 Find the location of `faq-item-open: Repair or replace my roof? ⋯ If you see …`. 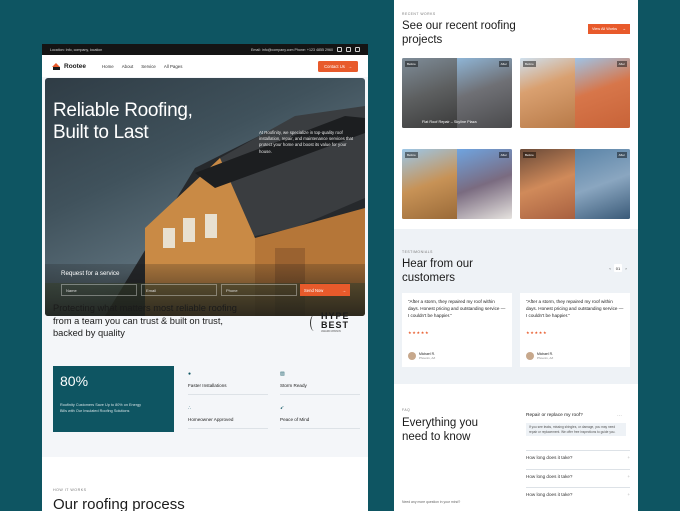

faq-item-open: Repair or replace my roof? ⋯ If you see … is located at coordinates (574, 427).